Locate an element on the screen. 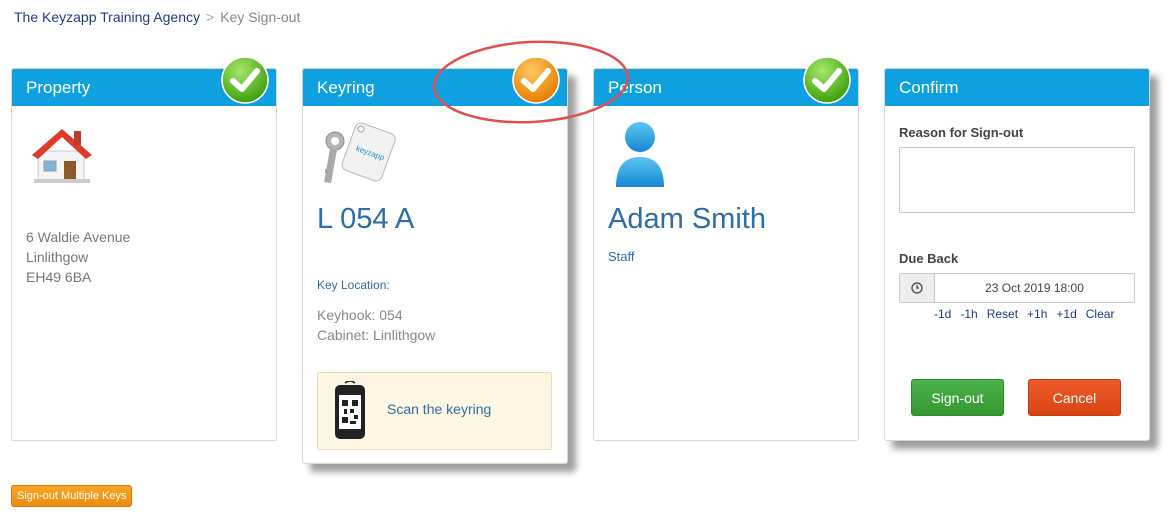  due-back-value: 23 Oct 2019 18:00 is located at coordinates (1034, 288).